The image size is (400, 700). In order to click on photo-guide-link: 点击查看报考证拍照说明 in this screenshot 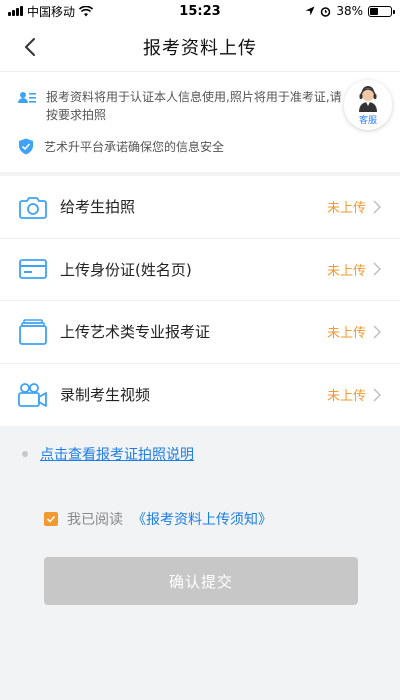, I will do `click(117, 454)`.